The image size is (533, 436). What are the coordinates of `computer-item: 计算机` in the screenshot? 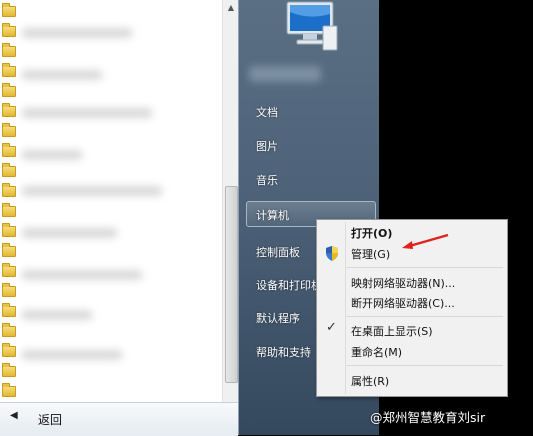 It's located at (272, 215).